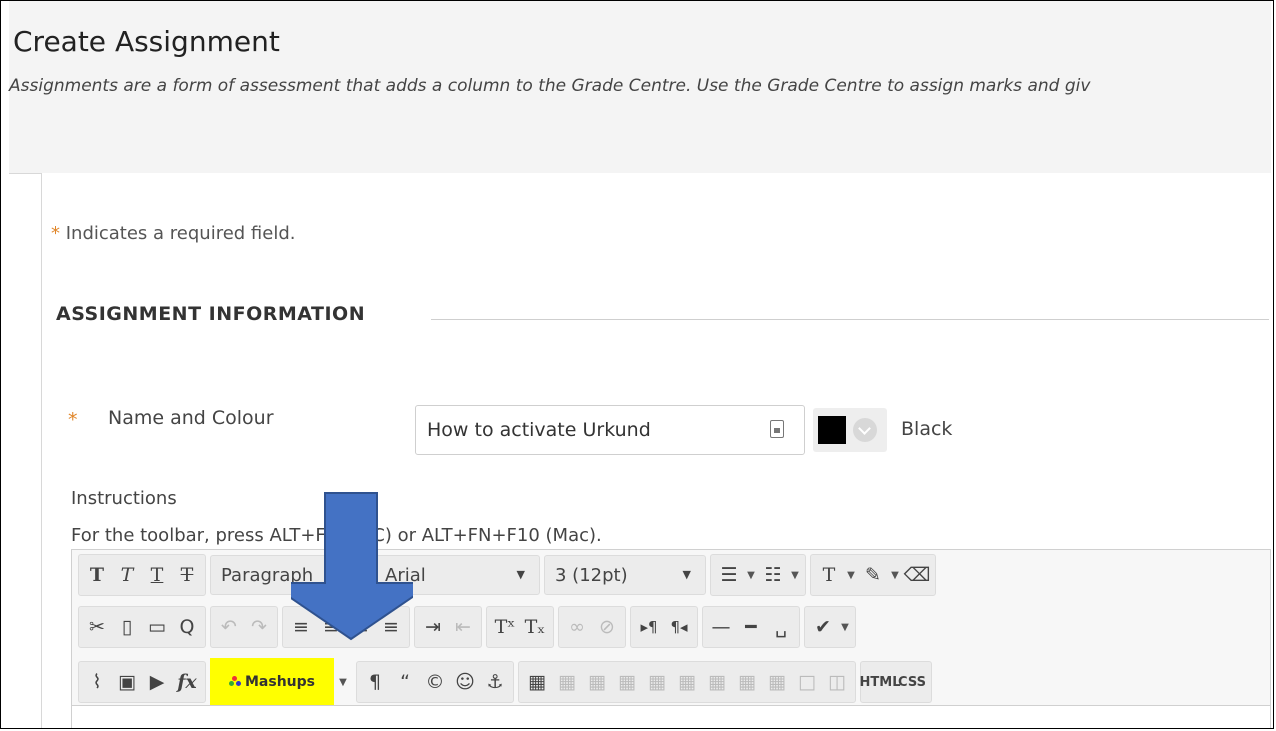  Describe the element at coordinates (781, 627) in the screenshot. I see `nonbreaking-space-icon: ␣` at that location.